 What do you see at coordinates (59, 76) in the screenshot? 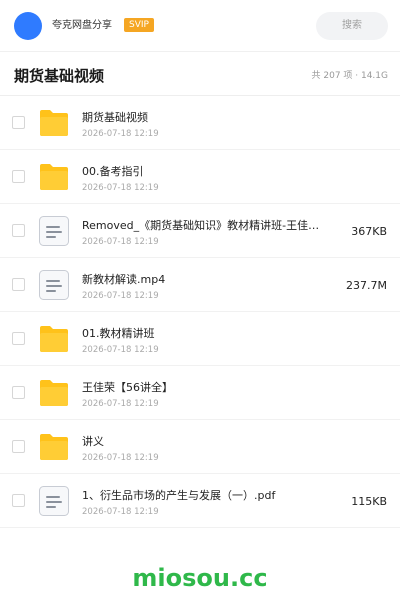
I see `page-title: 期货基础视频` at bounding box center [59, 76].